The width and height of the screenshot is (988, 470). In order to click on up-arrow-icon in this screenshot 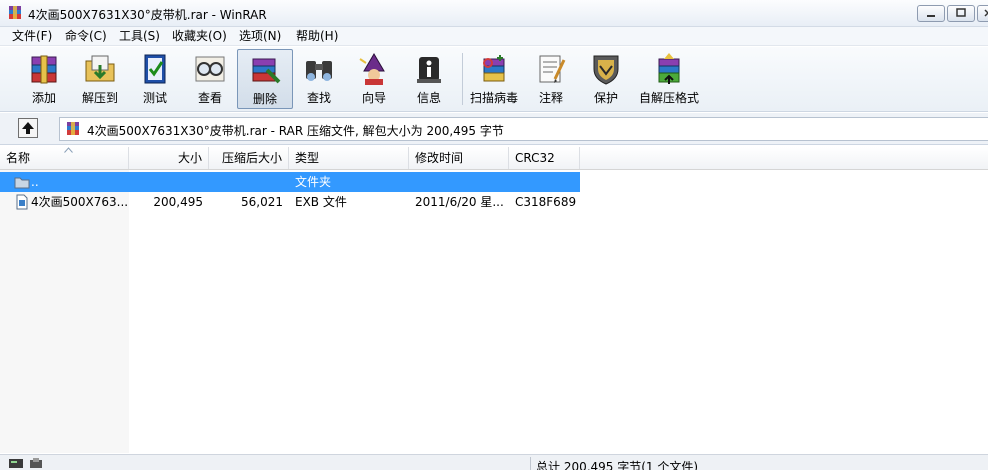, I will do `click(28, 128)`.